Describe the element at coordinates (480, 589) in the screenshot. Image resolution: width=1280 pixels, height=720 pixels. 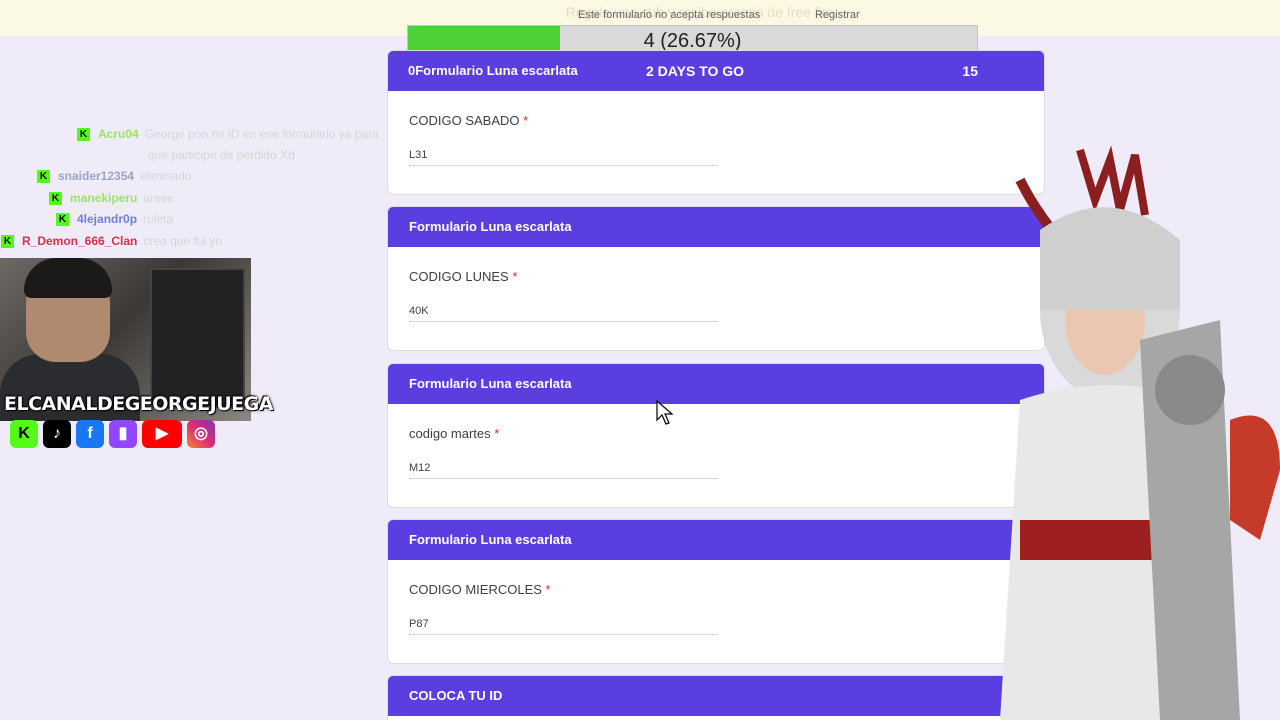
I see `question-label: CODIGO MIERCOLES *` at that location.